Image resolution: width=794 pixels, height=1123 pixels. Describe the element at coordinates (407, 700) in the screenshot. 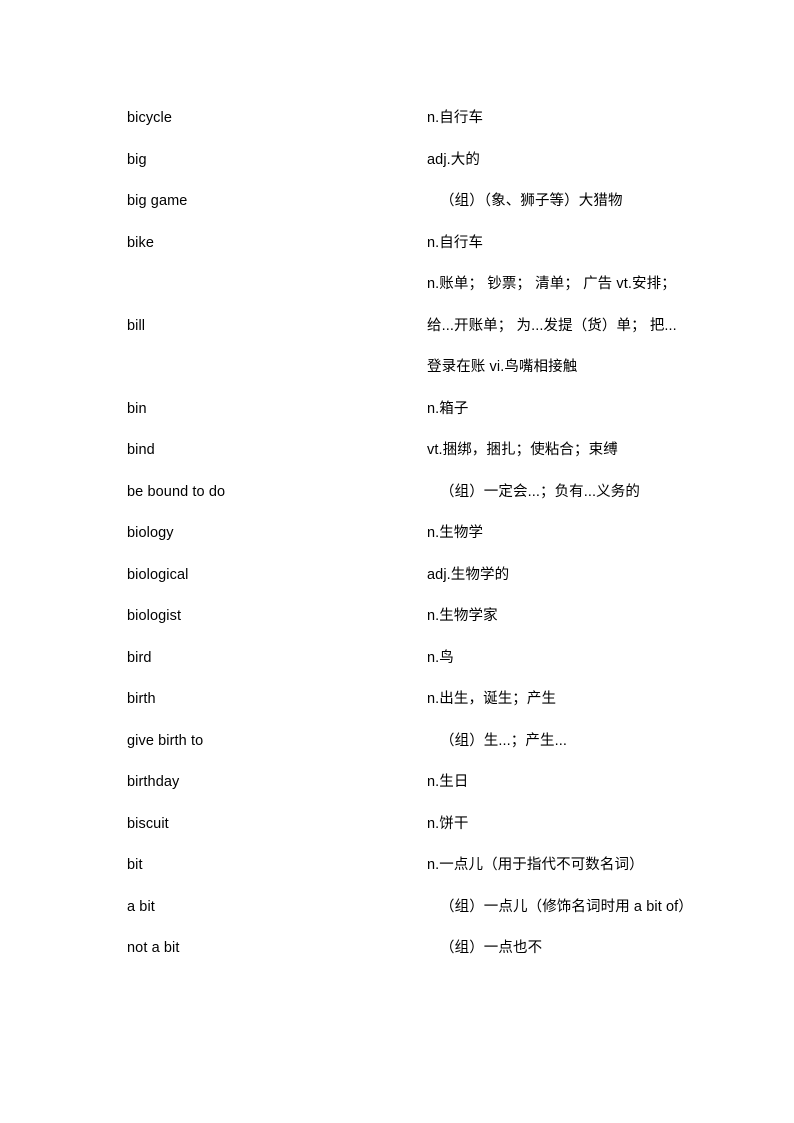

I see `vocabulary-entry-row: birth n.出生，诞生；产生` at that location.